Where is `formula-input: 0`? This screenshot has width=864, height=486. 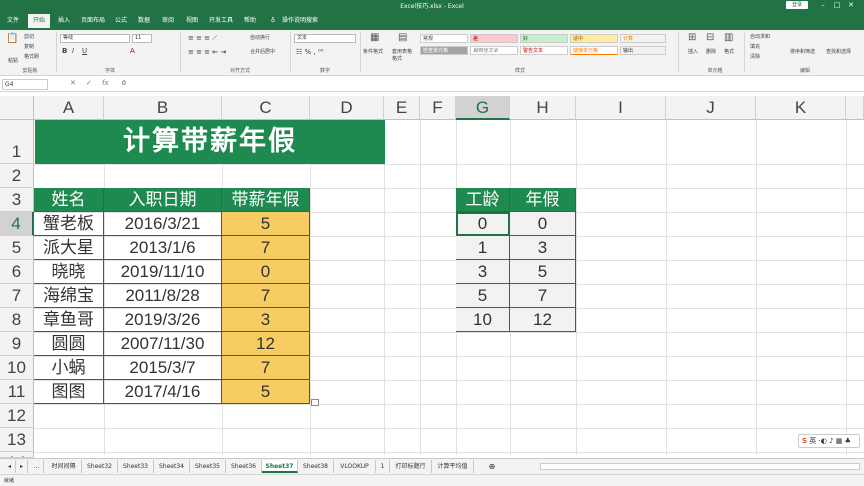 formula-input: 0 is located at coordinates (124, 83).